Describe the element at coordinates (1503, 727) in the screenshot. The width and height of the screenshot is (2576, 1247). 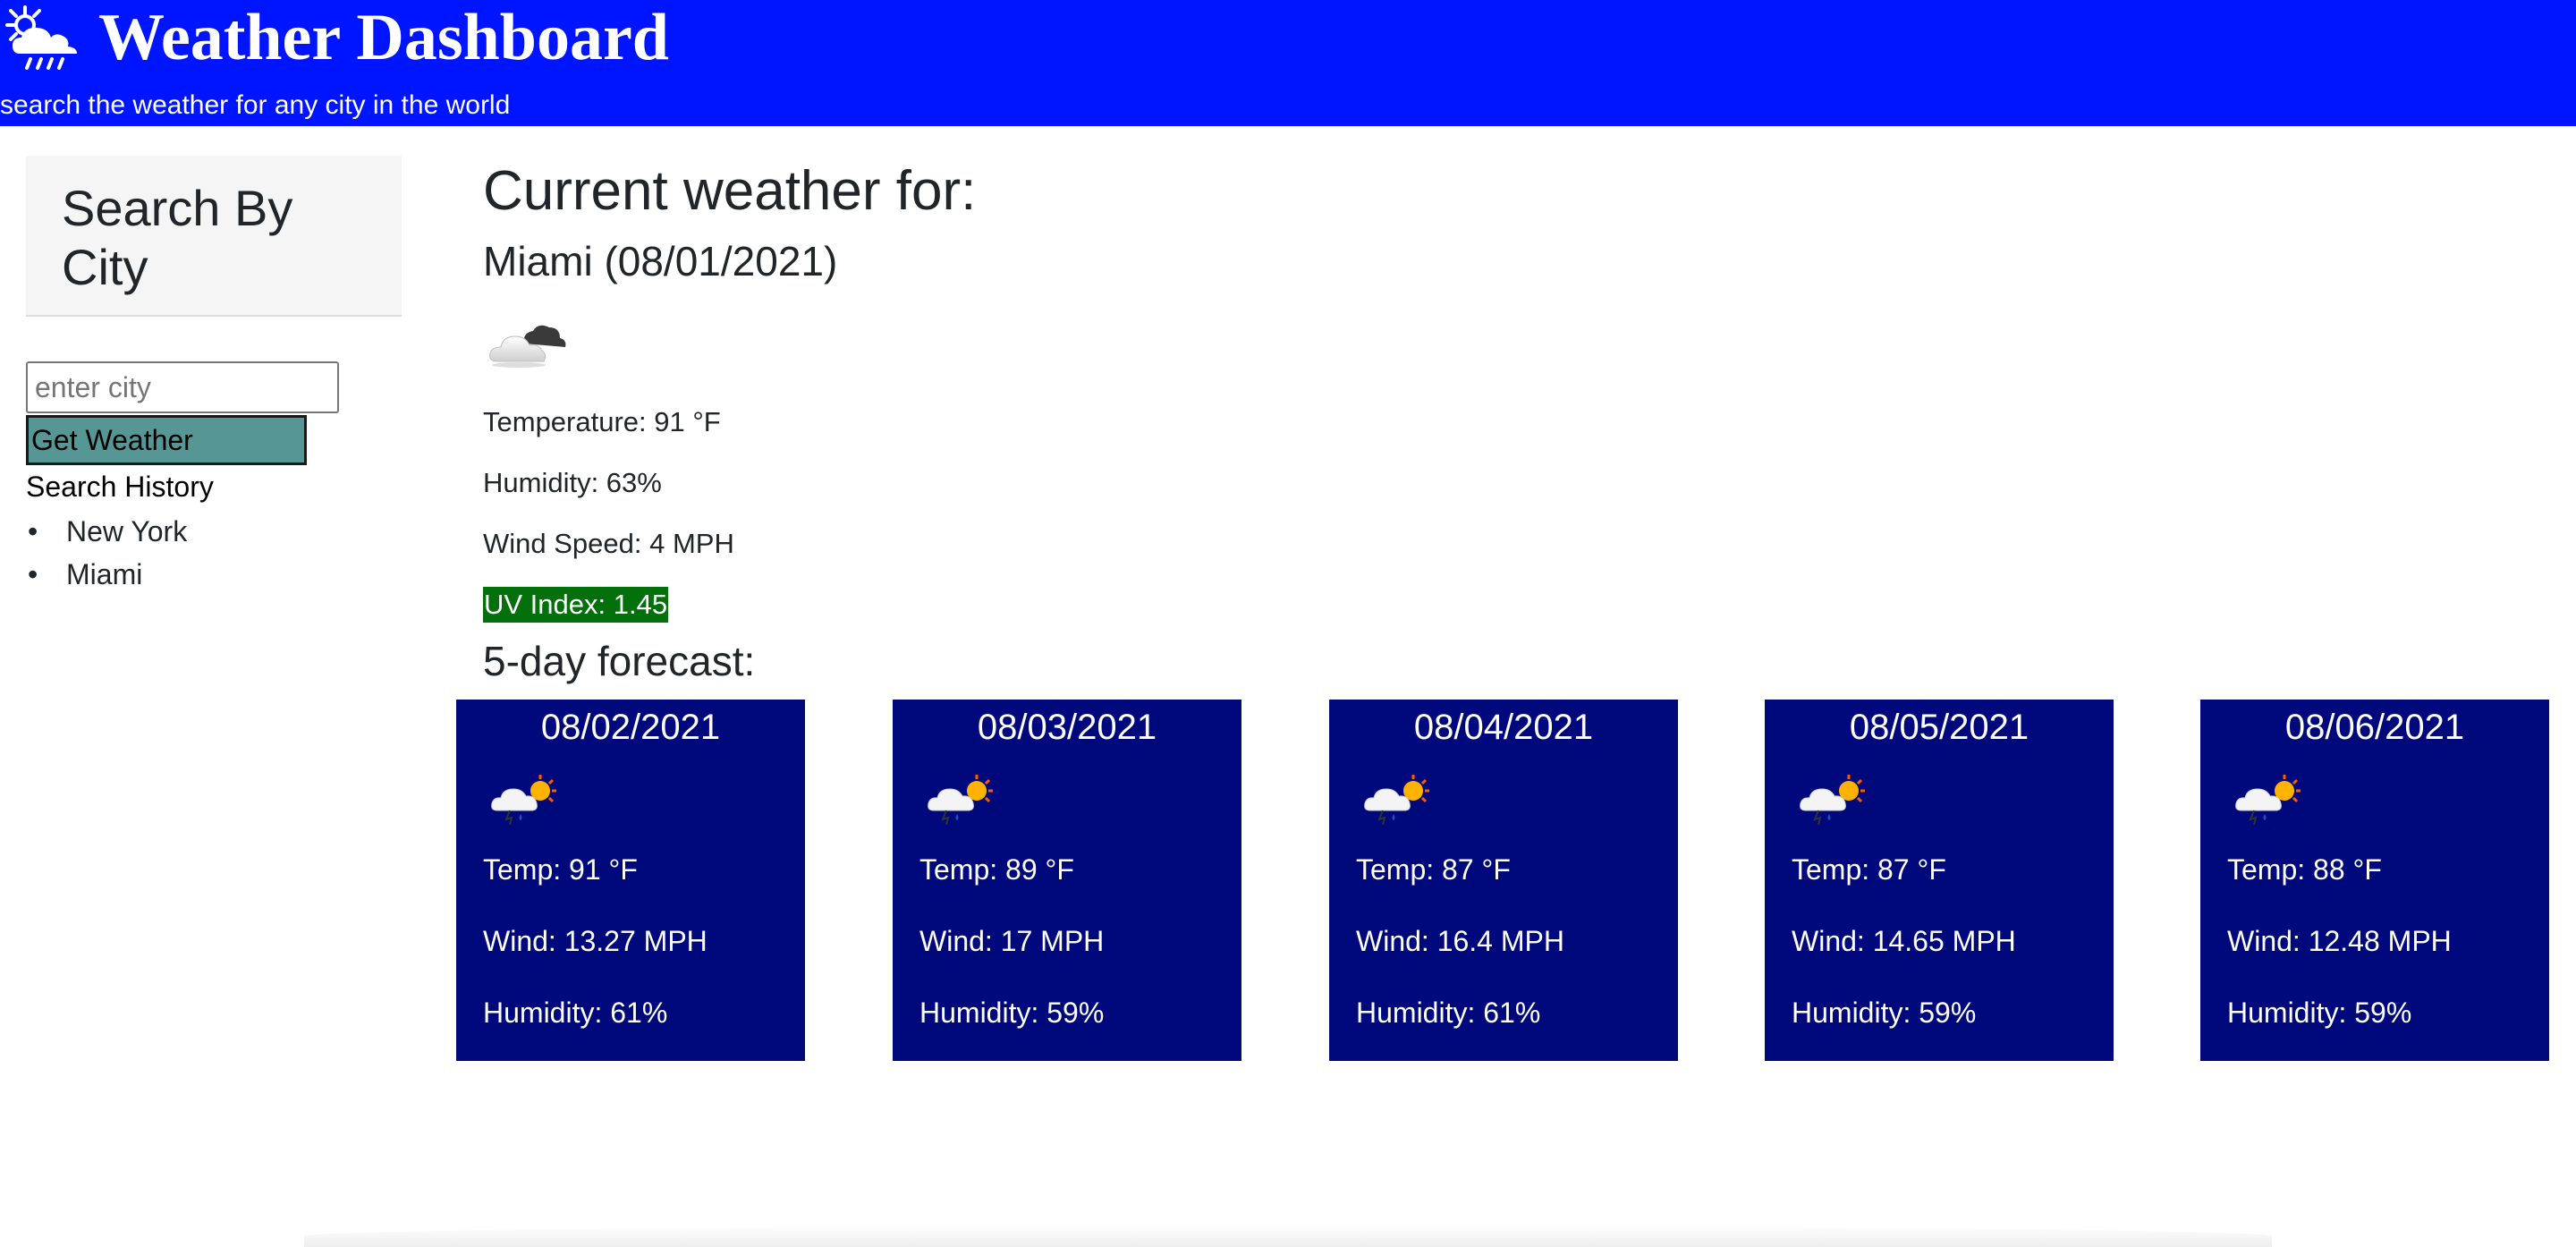
I see `forecast-date: 08/04/2021` at that location.